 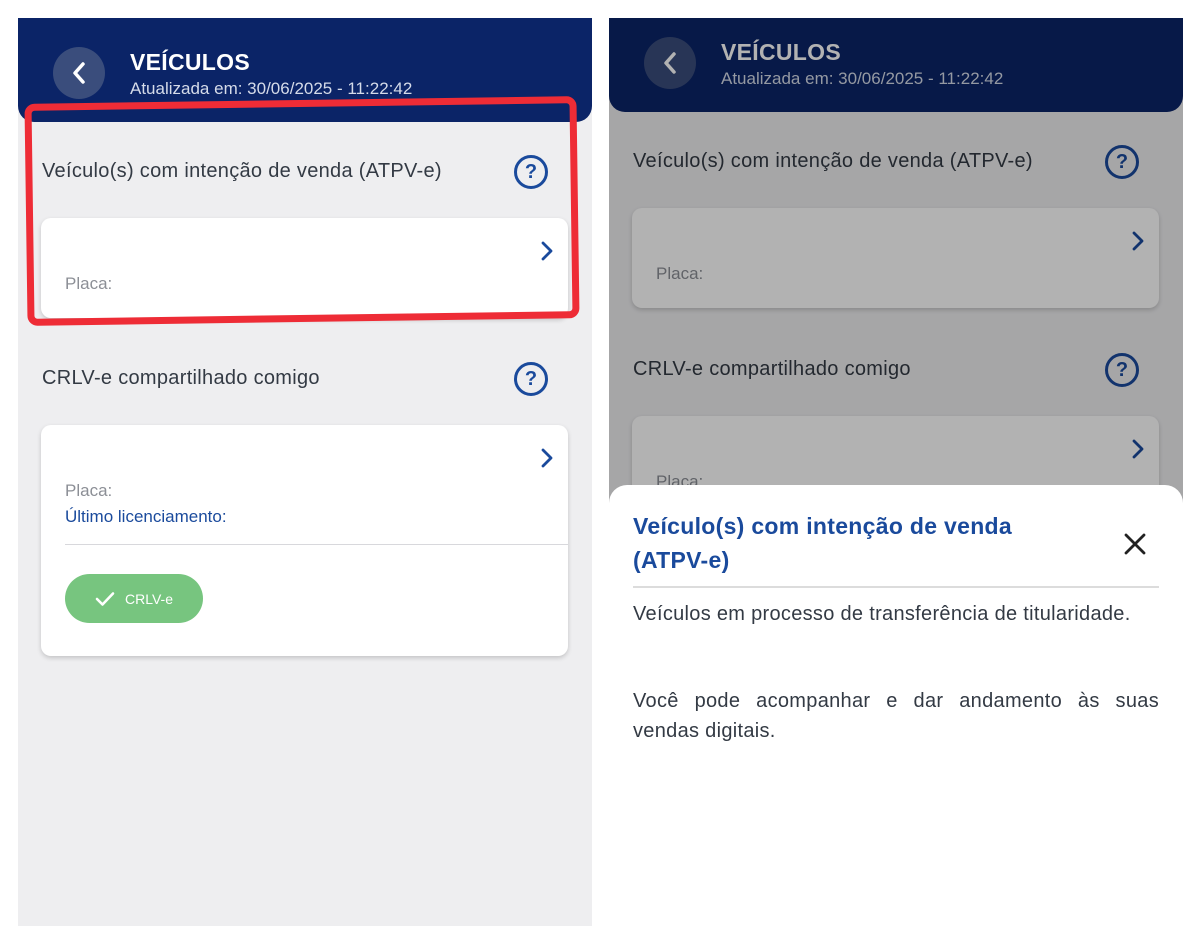 What do you see at coordinates (896, 587) in the screenshot?
I see `sheet-divider` at bounding box center [896, 587].